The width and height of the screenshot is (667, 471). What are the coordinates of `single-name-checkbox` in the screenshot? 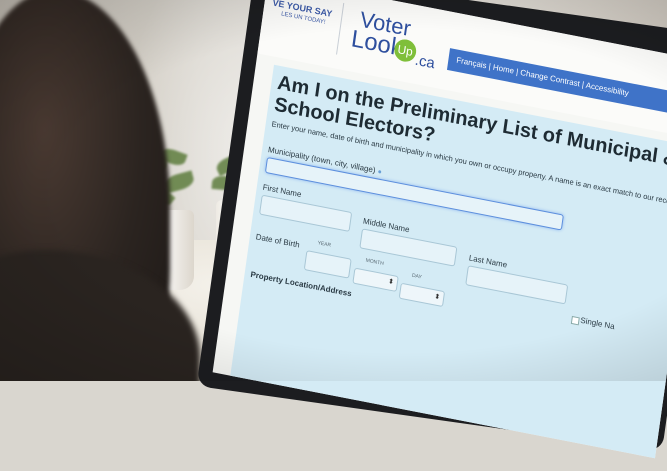 It's located at (575, 320).